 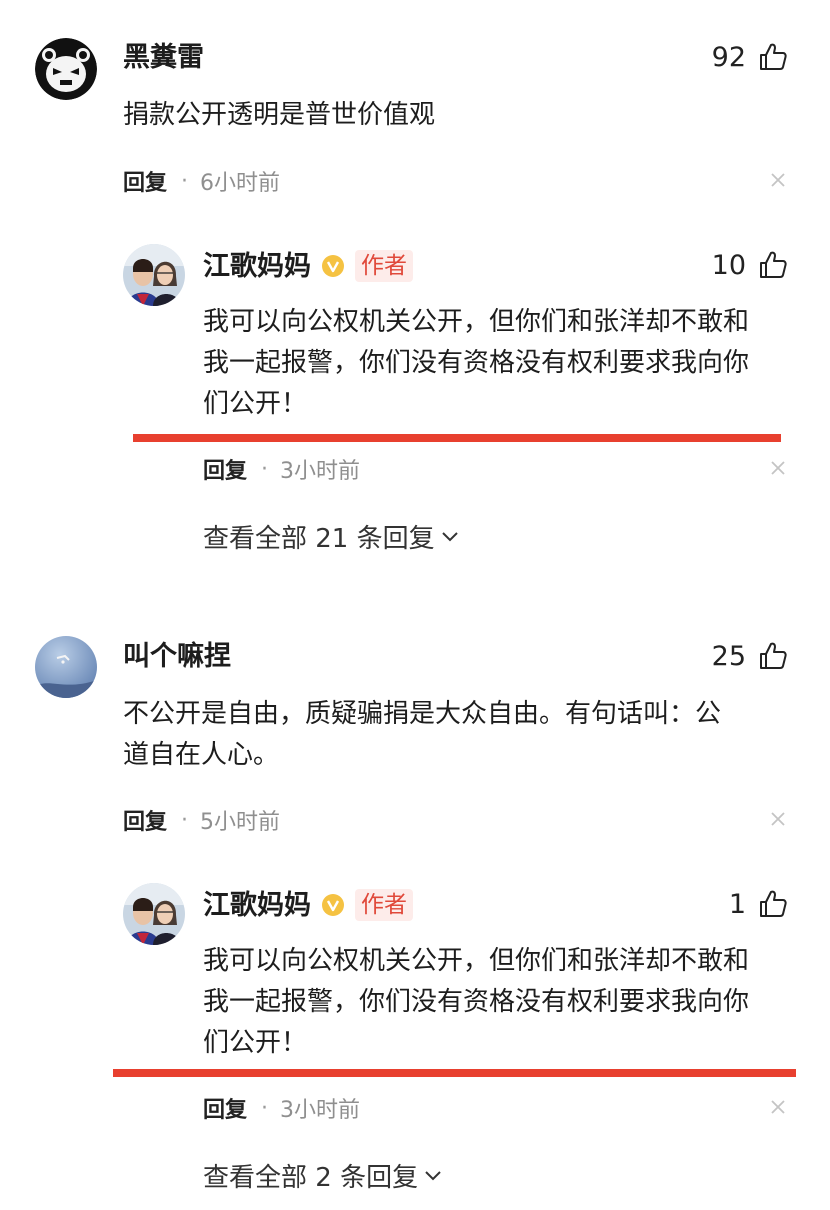 I want to click on comment-text: 不公开是自由，质疑骗捐是大众自由。有句话叫：公 道自在人心。, so click(x=422, y=735).